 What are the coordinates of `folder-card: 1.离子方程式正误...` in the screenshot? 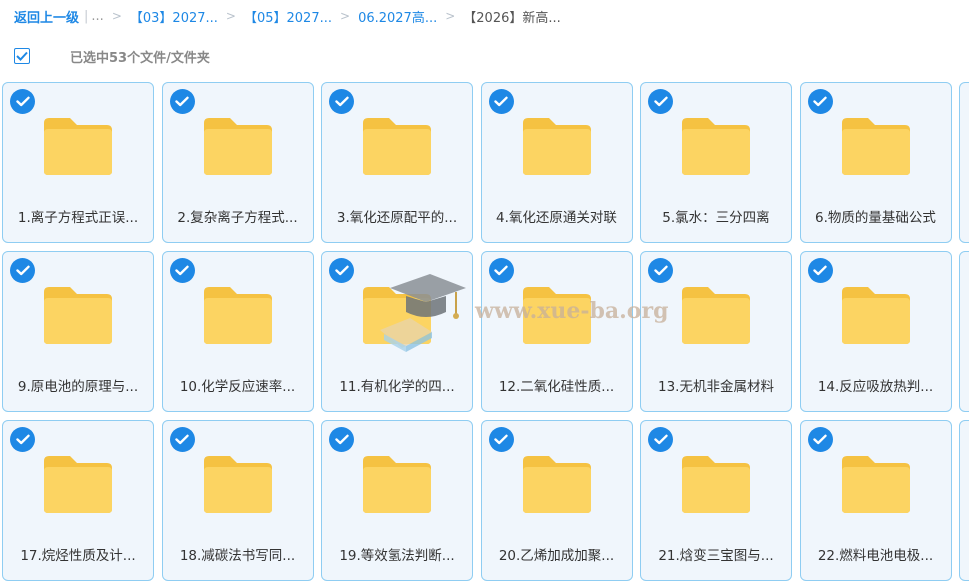 It's located at (78, 162).